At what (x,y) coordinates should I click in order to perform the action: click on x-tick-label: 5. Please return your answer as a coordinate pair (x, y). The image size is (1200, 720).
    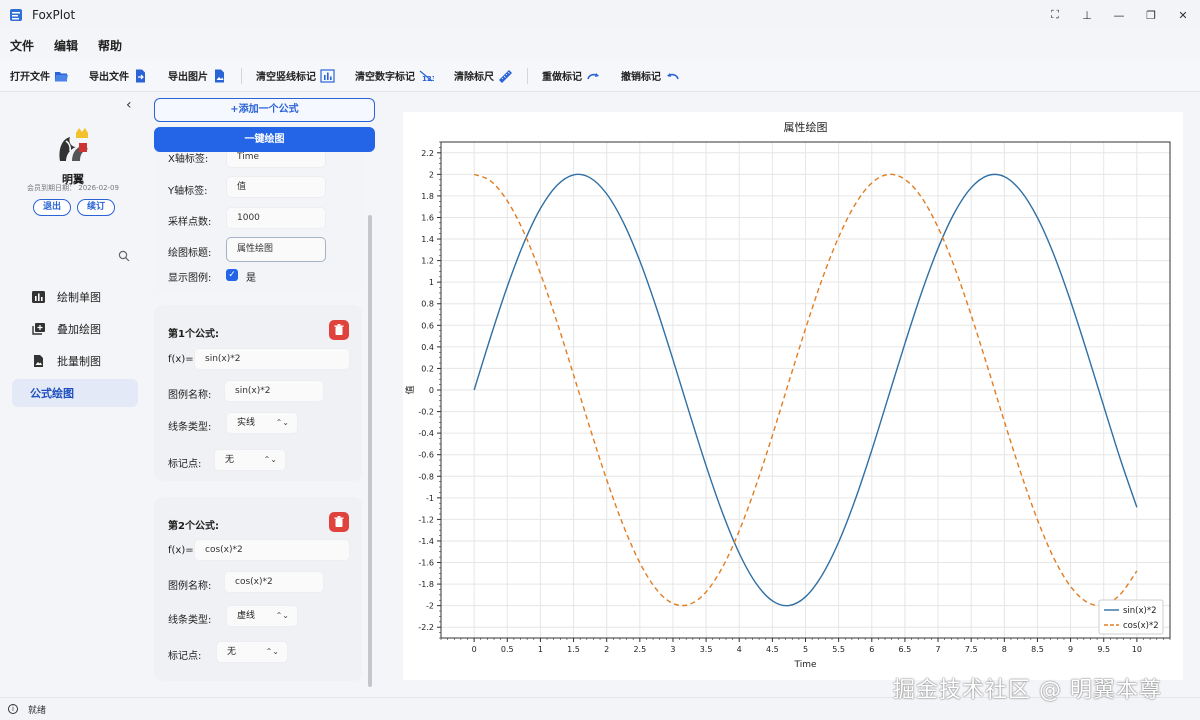
    Looking at the image, I should click on (805, 649).